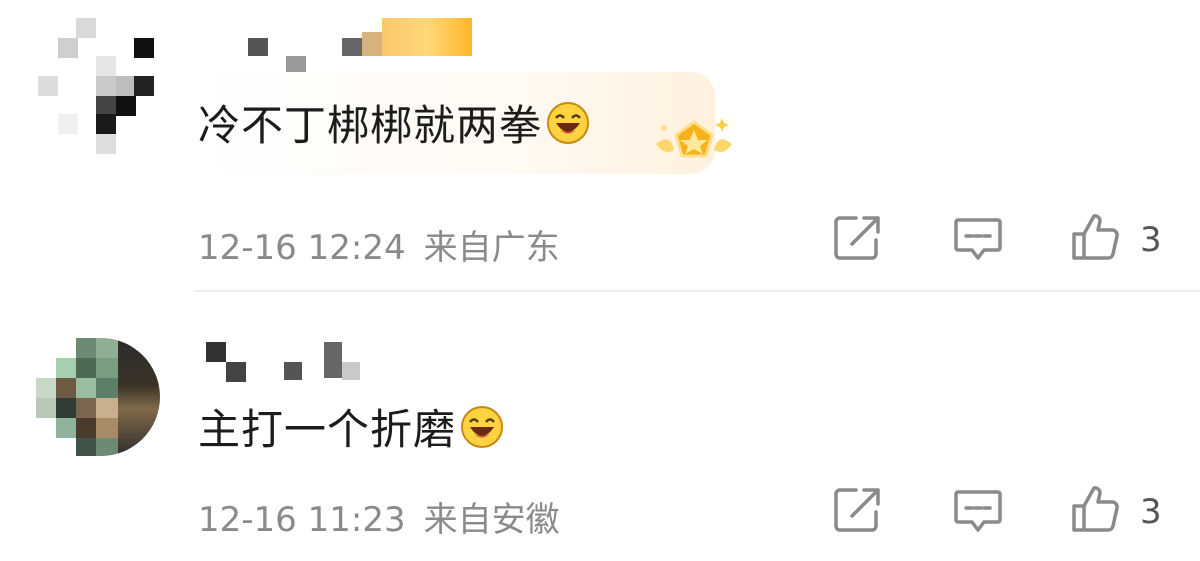 Image resolution: width=1200 pixels, height=561 pixels. I want to click on comment-text: 冷不丁梆梆就两拳, so click(394, 122).